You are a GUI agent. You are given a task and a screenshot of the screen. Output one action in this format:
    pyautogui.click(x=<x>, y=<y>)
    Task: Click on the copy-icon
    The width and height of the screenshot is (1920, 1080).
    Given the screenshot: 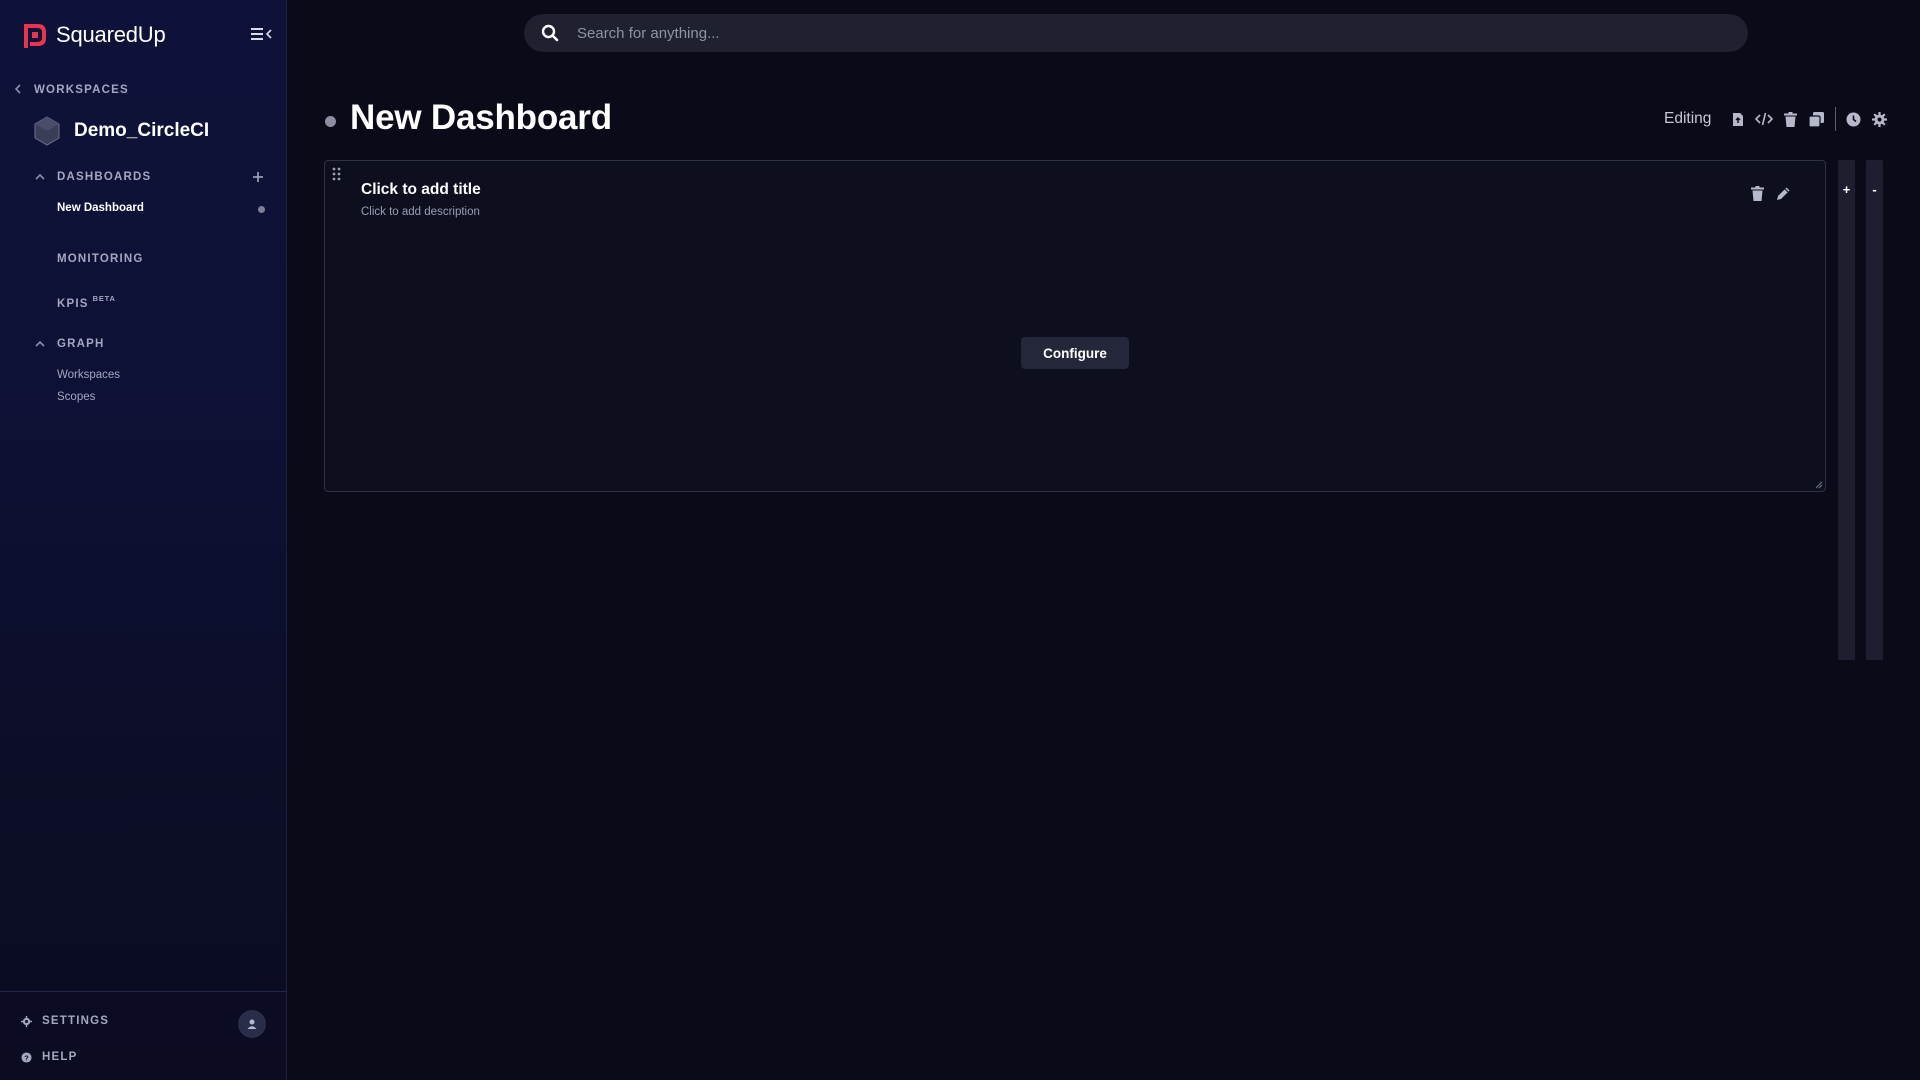 What is the action you would take?
    pyautogui.click(x=1816, y=119)
    